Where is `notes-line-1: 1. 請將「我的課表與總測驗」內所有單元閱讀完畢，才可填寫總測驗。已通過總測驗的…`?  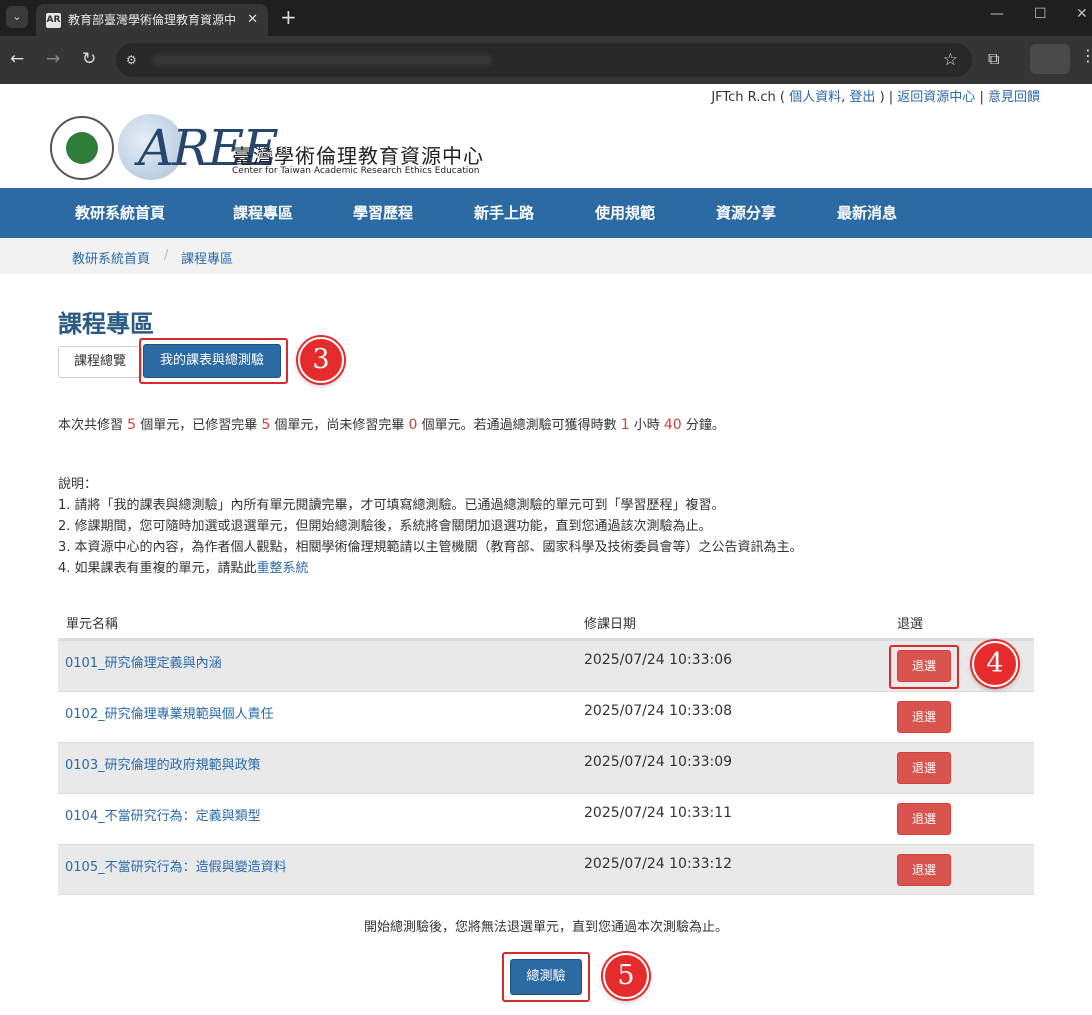 notes-line-1: 1. 請將「我的課表與總測驗」內所有單元閱讀完畢，才可填寫總測驗。已通過總測驗的… is located at coordinates (391, 505).